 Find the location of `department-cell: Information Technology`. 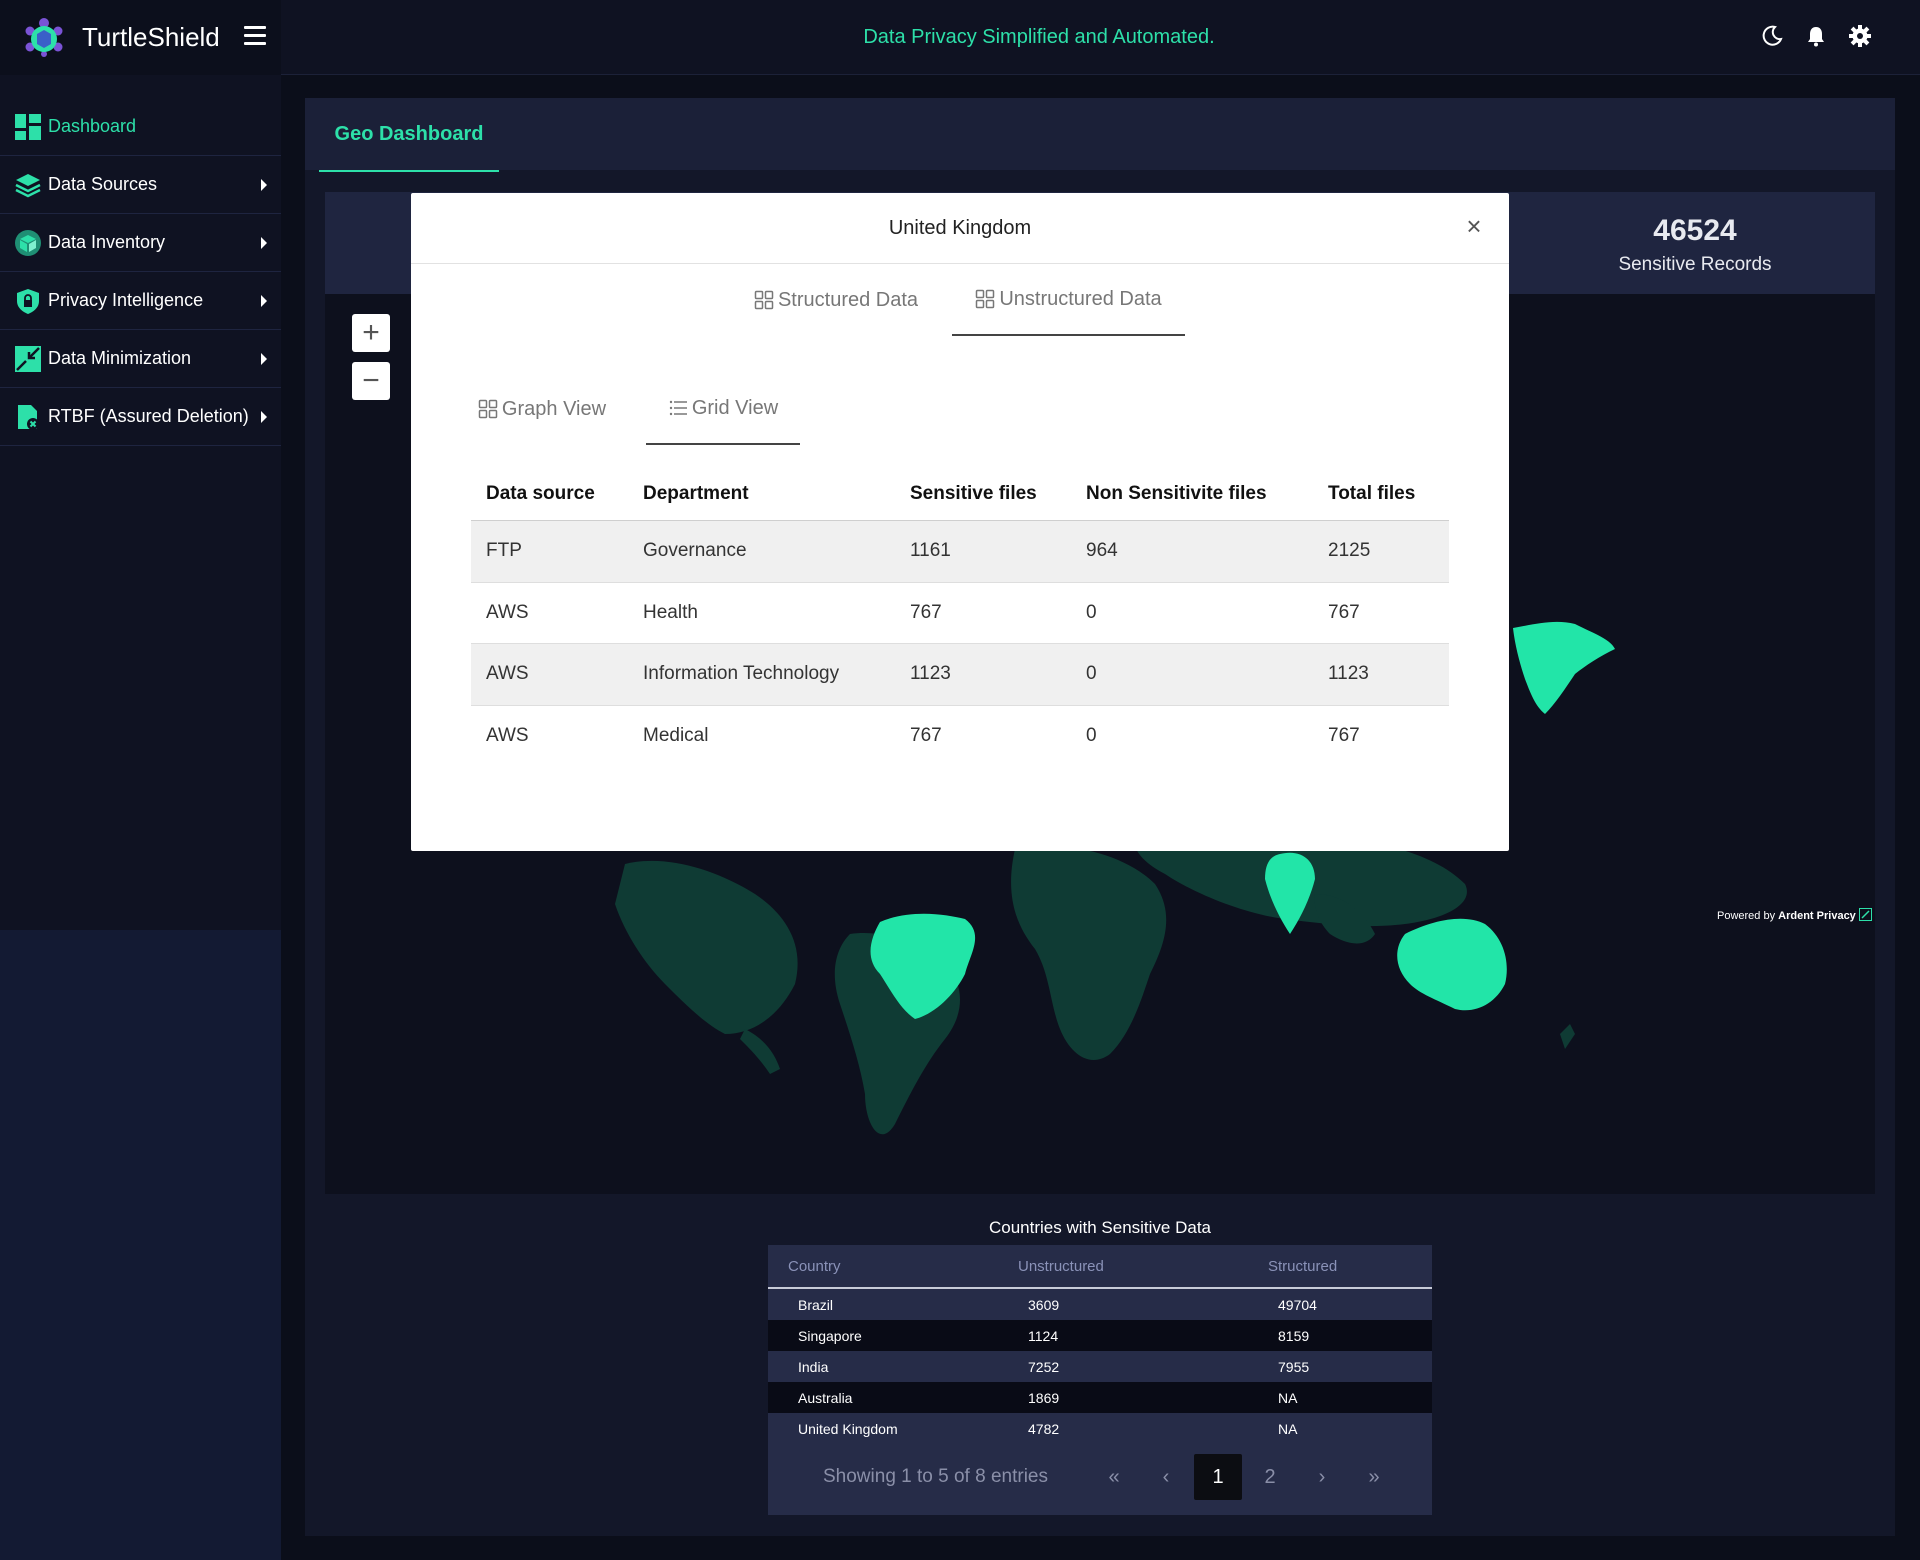

department-cell: Information Technology is located at coordinates (741, 674).